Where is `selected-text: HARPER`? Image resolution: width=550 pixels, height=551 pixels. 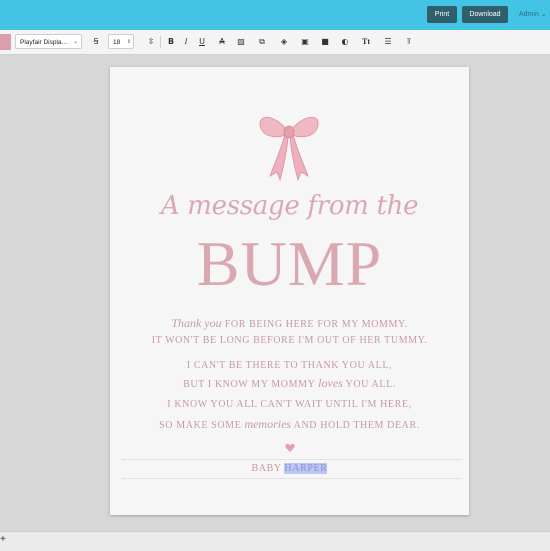
selected-text: HARPER is located at coordinates (306, 468).